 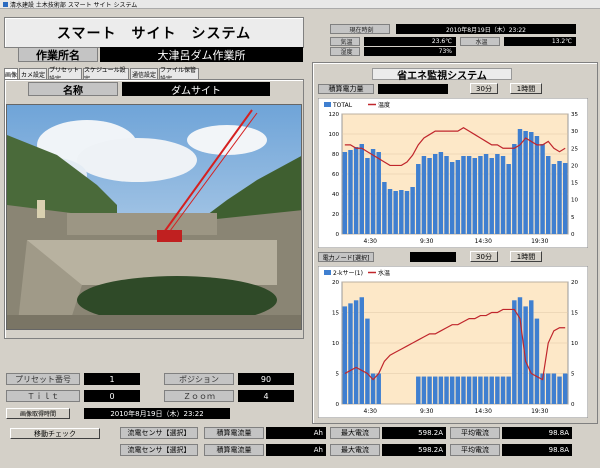 I want to click on y-left-tick-label: 15, so click(x=335, y=314).